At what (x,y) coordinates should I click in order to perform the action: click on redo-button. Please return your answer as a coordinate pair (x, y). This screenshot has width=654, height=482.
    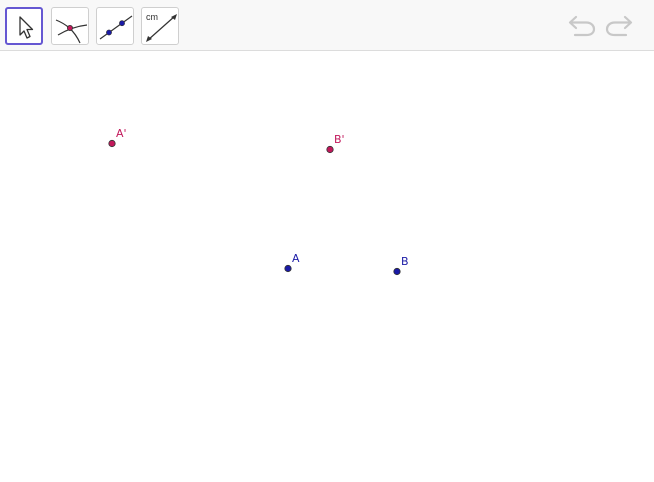
    Looking at the image, I should click on (619, 26).